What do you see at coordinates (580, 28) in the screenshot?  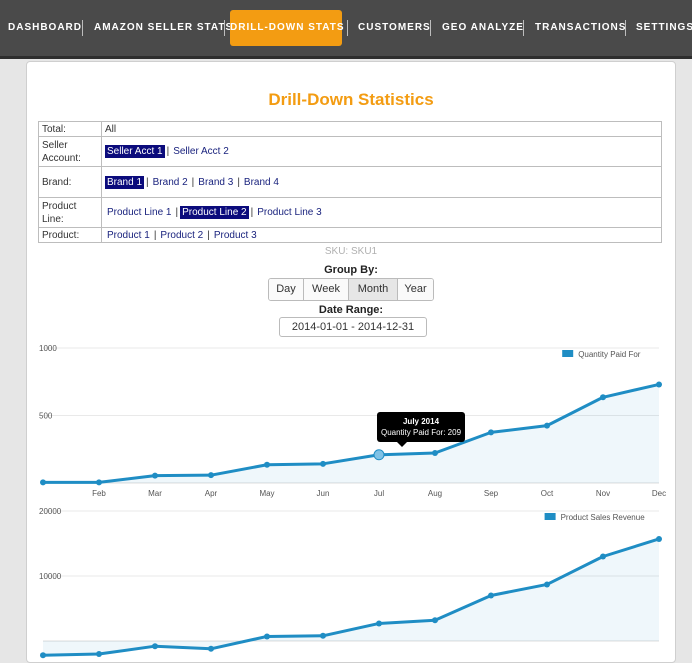 I see `nav-transactions: TRANSACTIONS` at bounding box center [580, 28].